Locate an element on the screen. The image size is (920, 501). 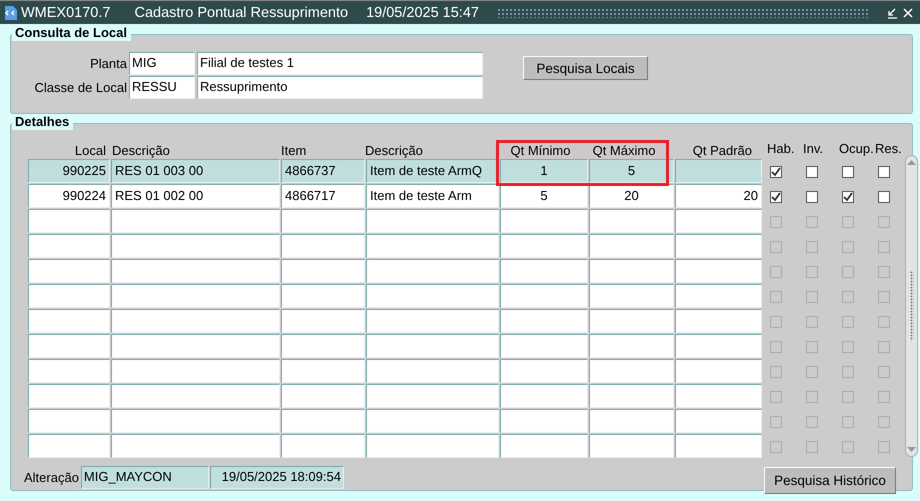
table-cell: 4866717 is located at coordinates (323, 196).